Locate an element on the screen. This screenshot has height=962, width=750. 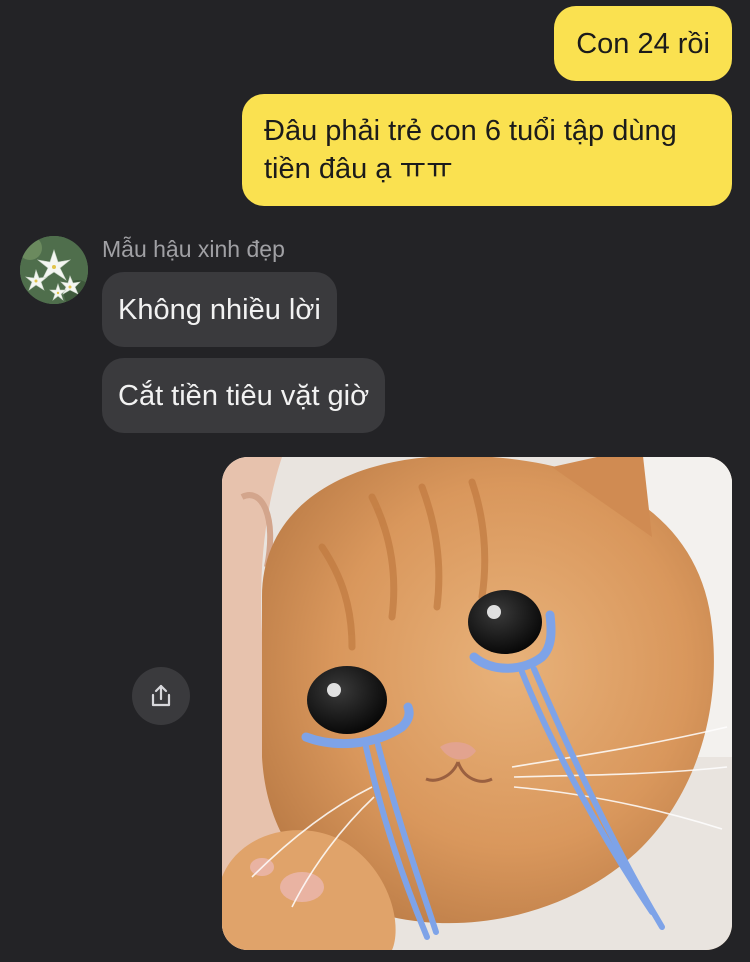
sender-avatar is located at coordinates (54, 270).